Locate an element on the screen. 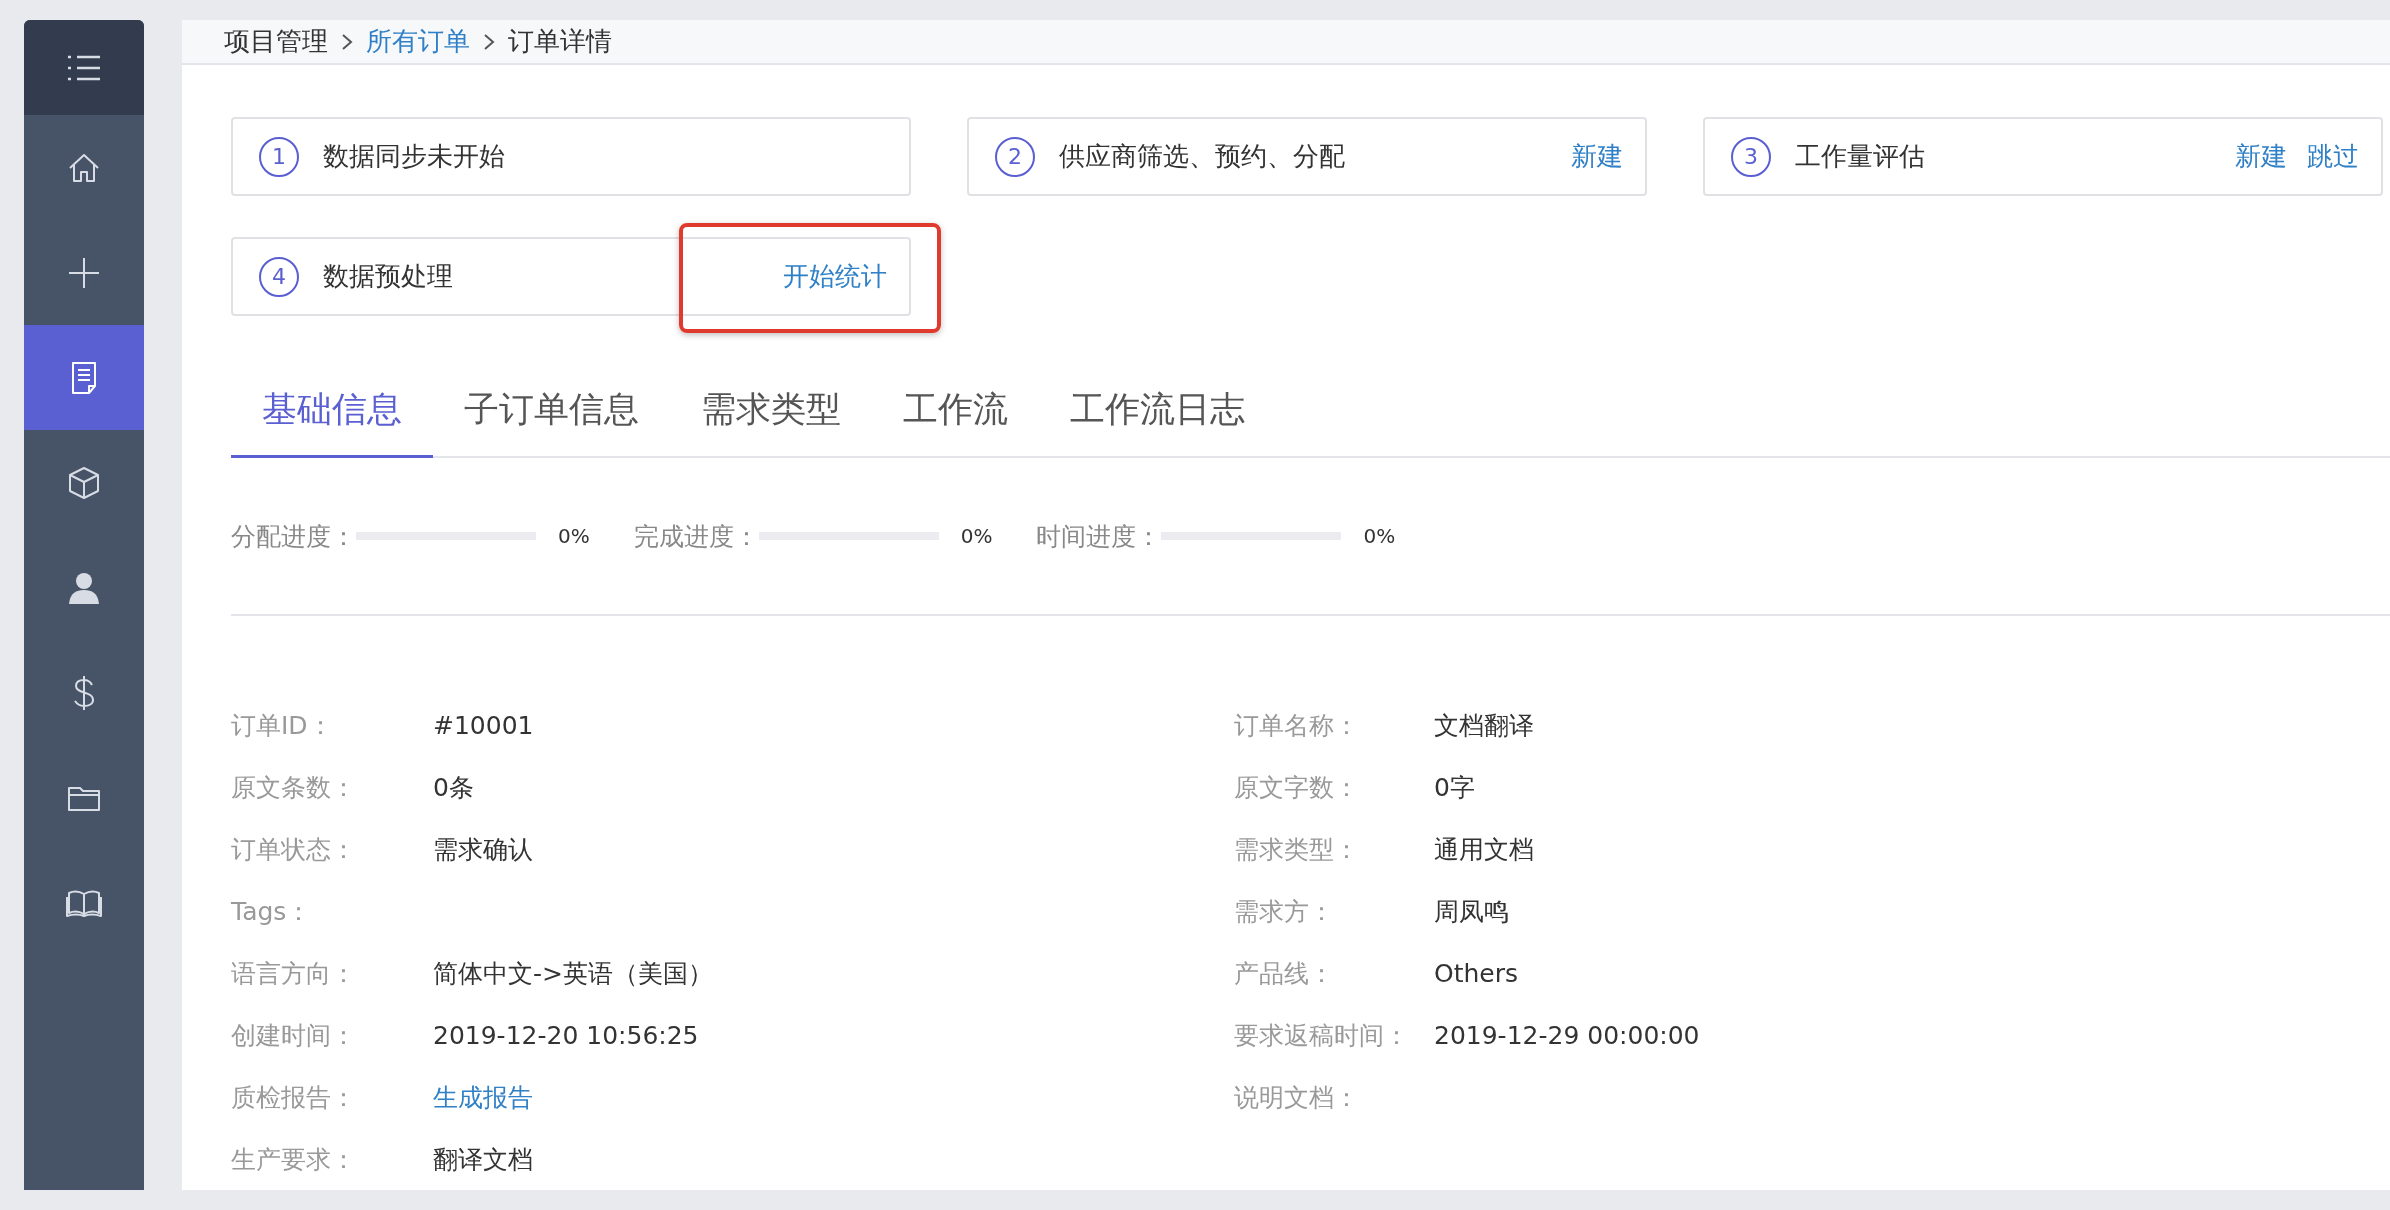 This screenshot has width=2390, height=1210. breadcrumb-text: 项目管理 is located at coordinates (276, 41).